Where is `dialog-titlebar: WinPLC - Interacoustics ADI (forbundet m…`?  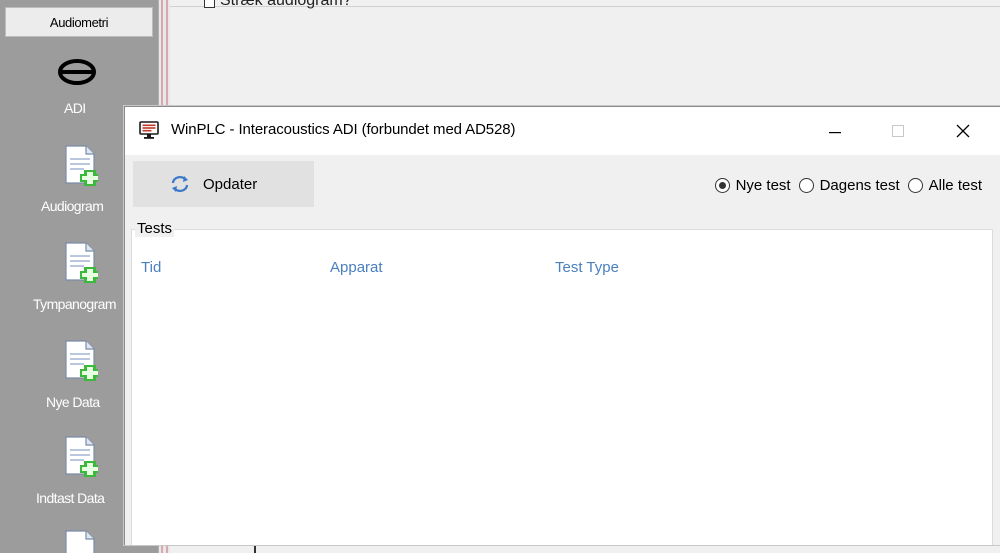
dialog-titlebar: WinPLC - Interacoustics ADI (forbundet m… is located at coordinates (562, 131).